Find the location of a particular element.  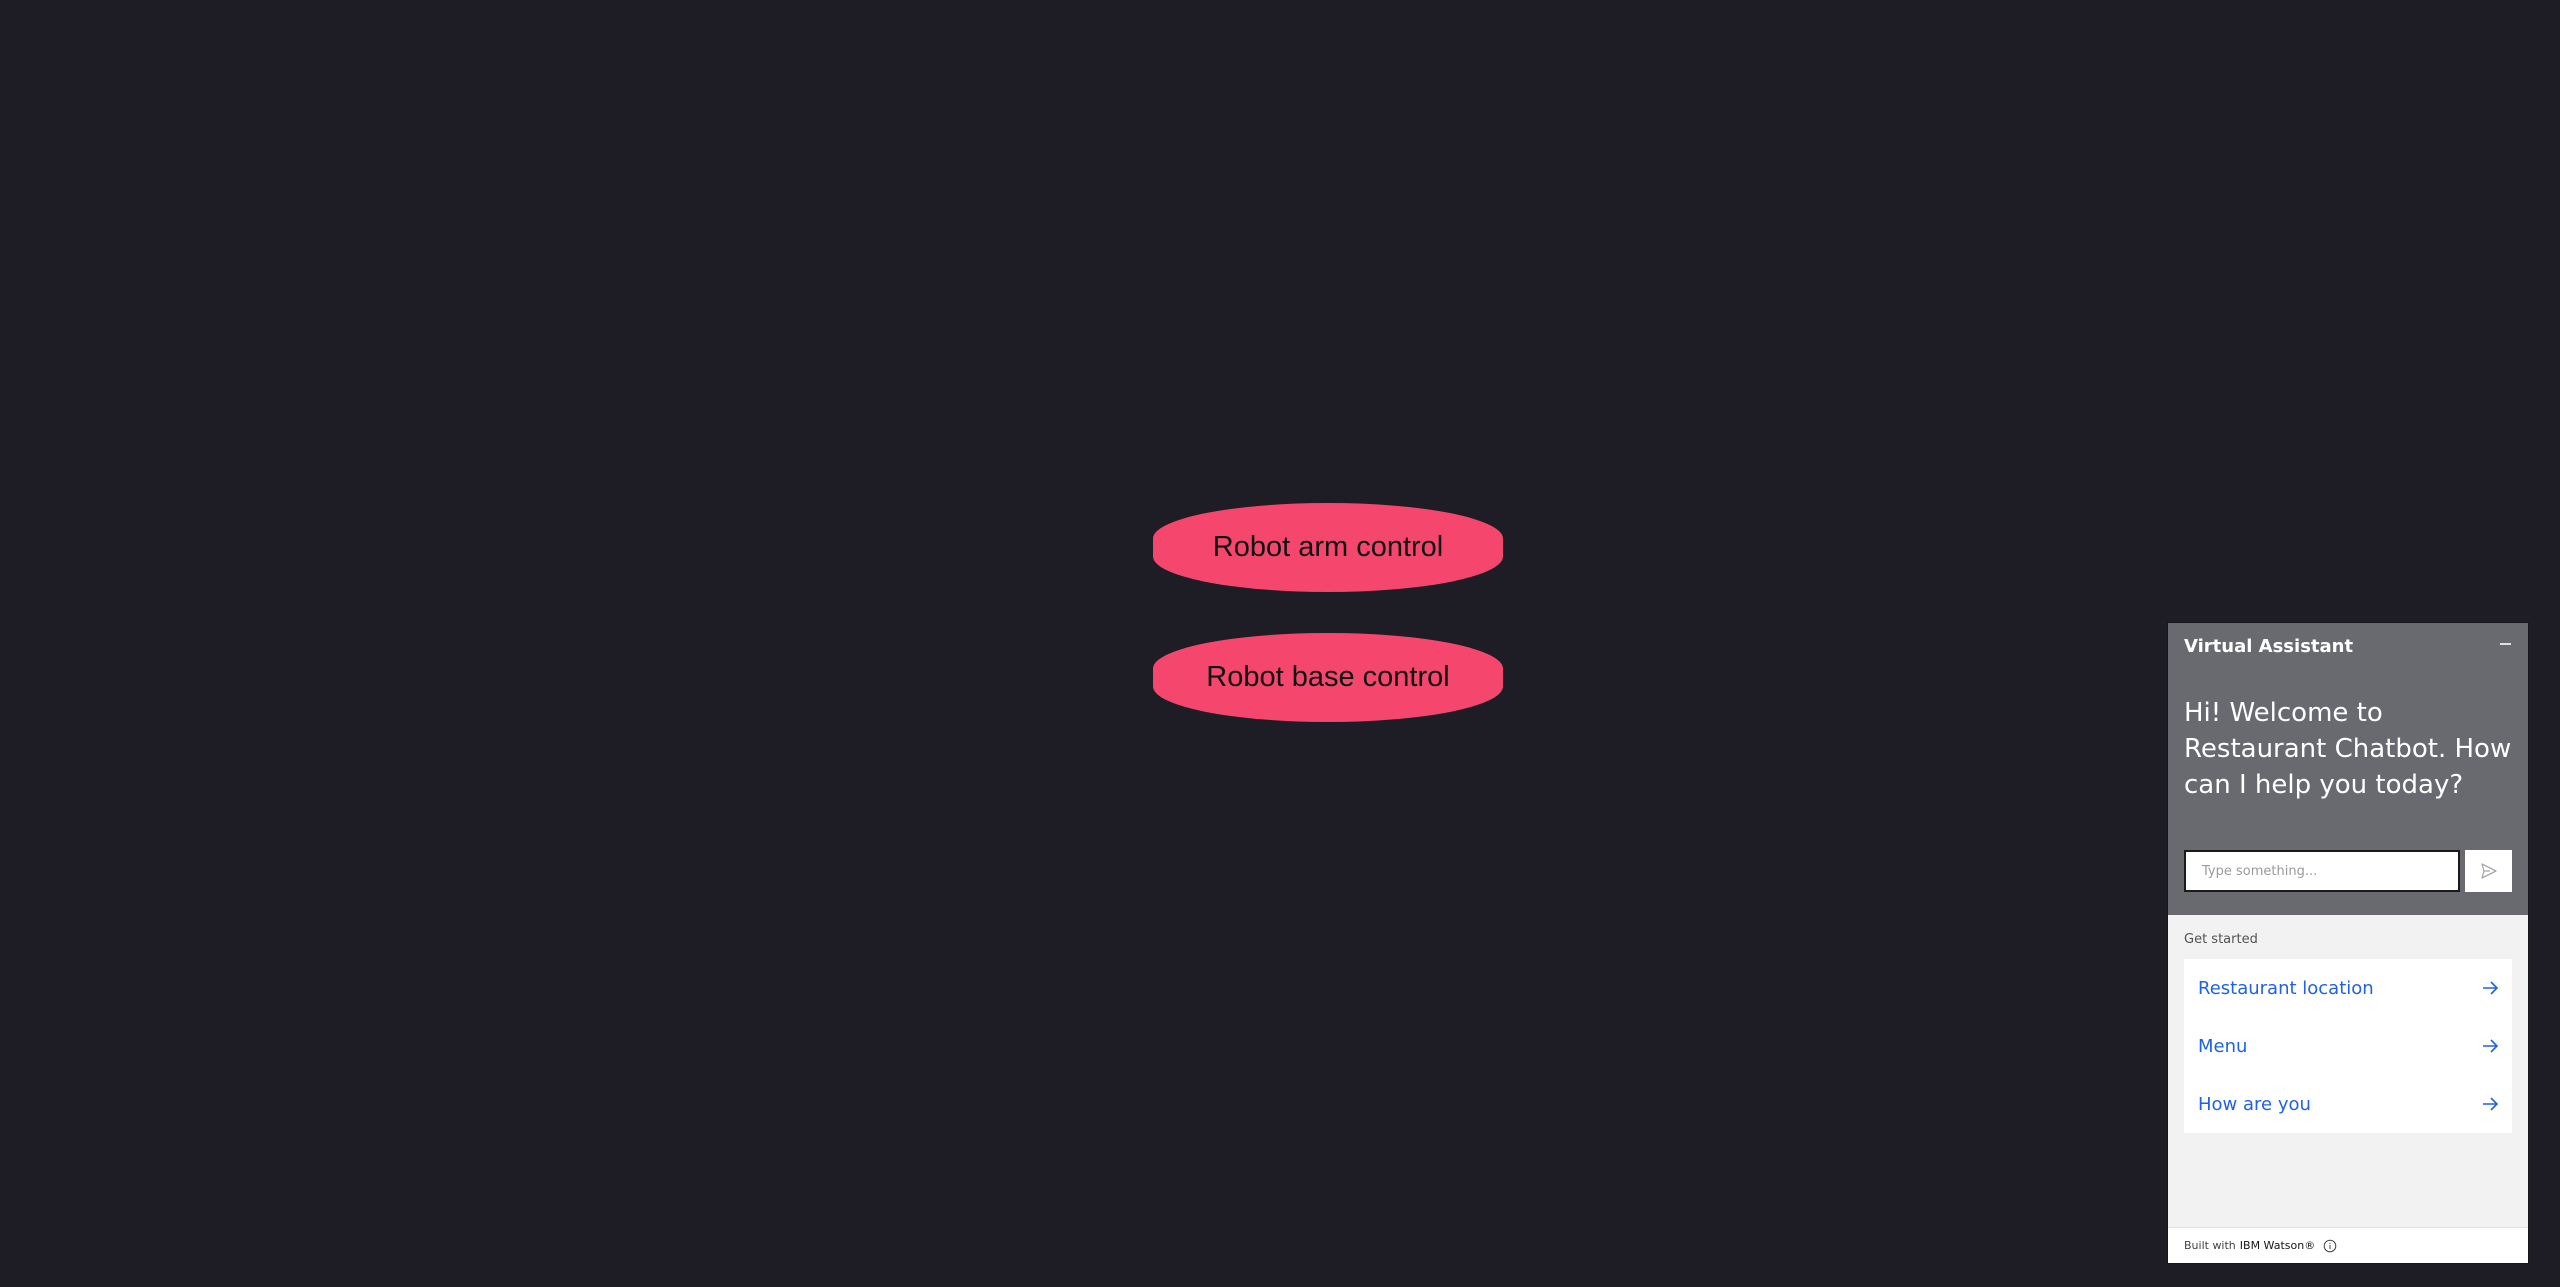

minimize-icon is located at coordinates (2505, 644).